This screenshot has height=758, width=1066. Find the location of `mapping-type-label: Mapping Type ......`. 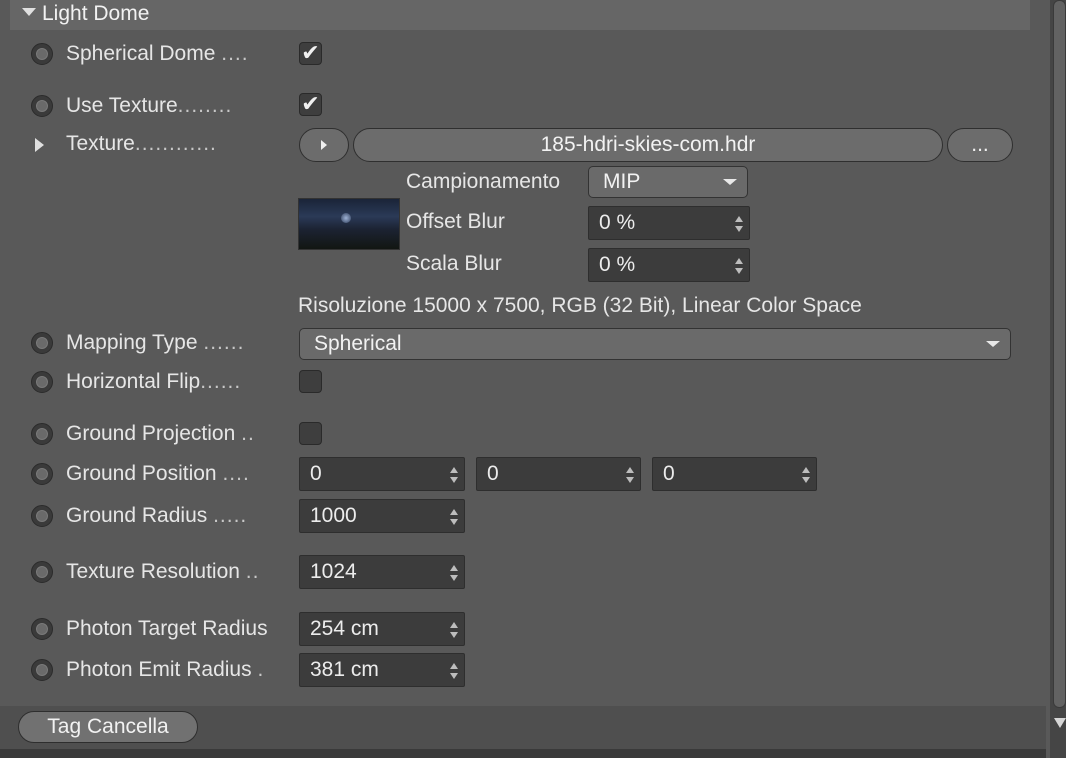

mapping-type-label: Mapping Type ...... is located at coordinates (155, 342).